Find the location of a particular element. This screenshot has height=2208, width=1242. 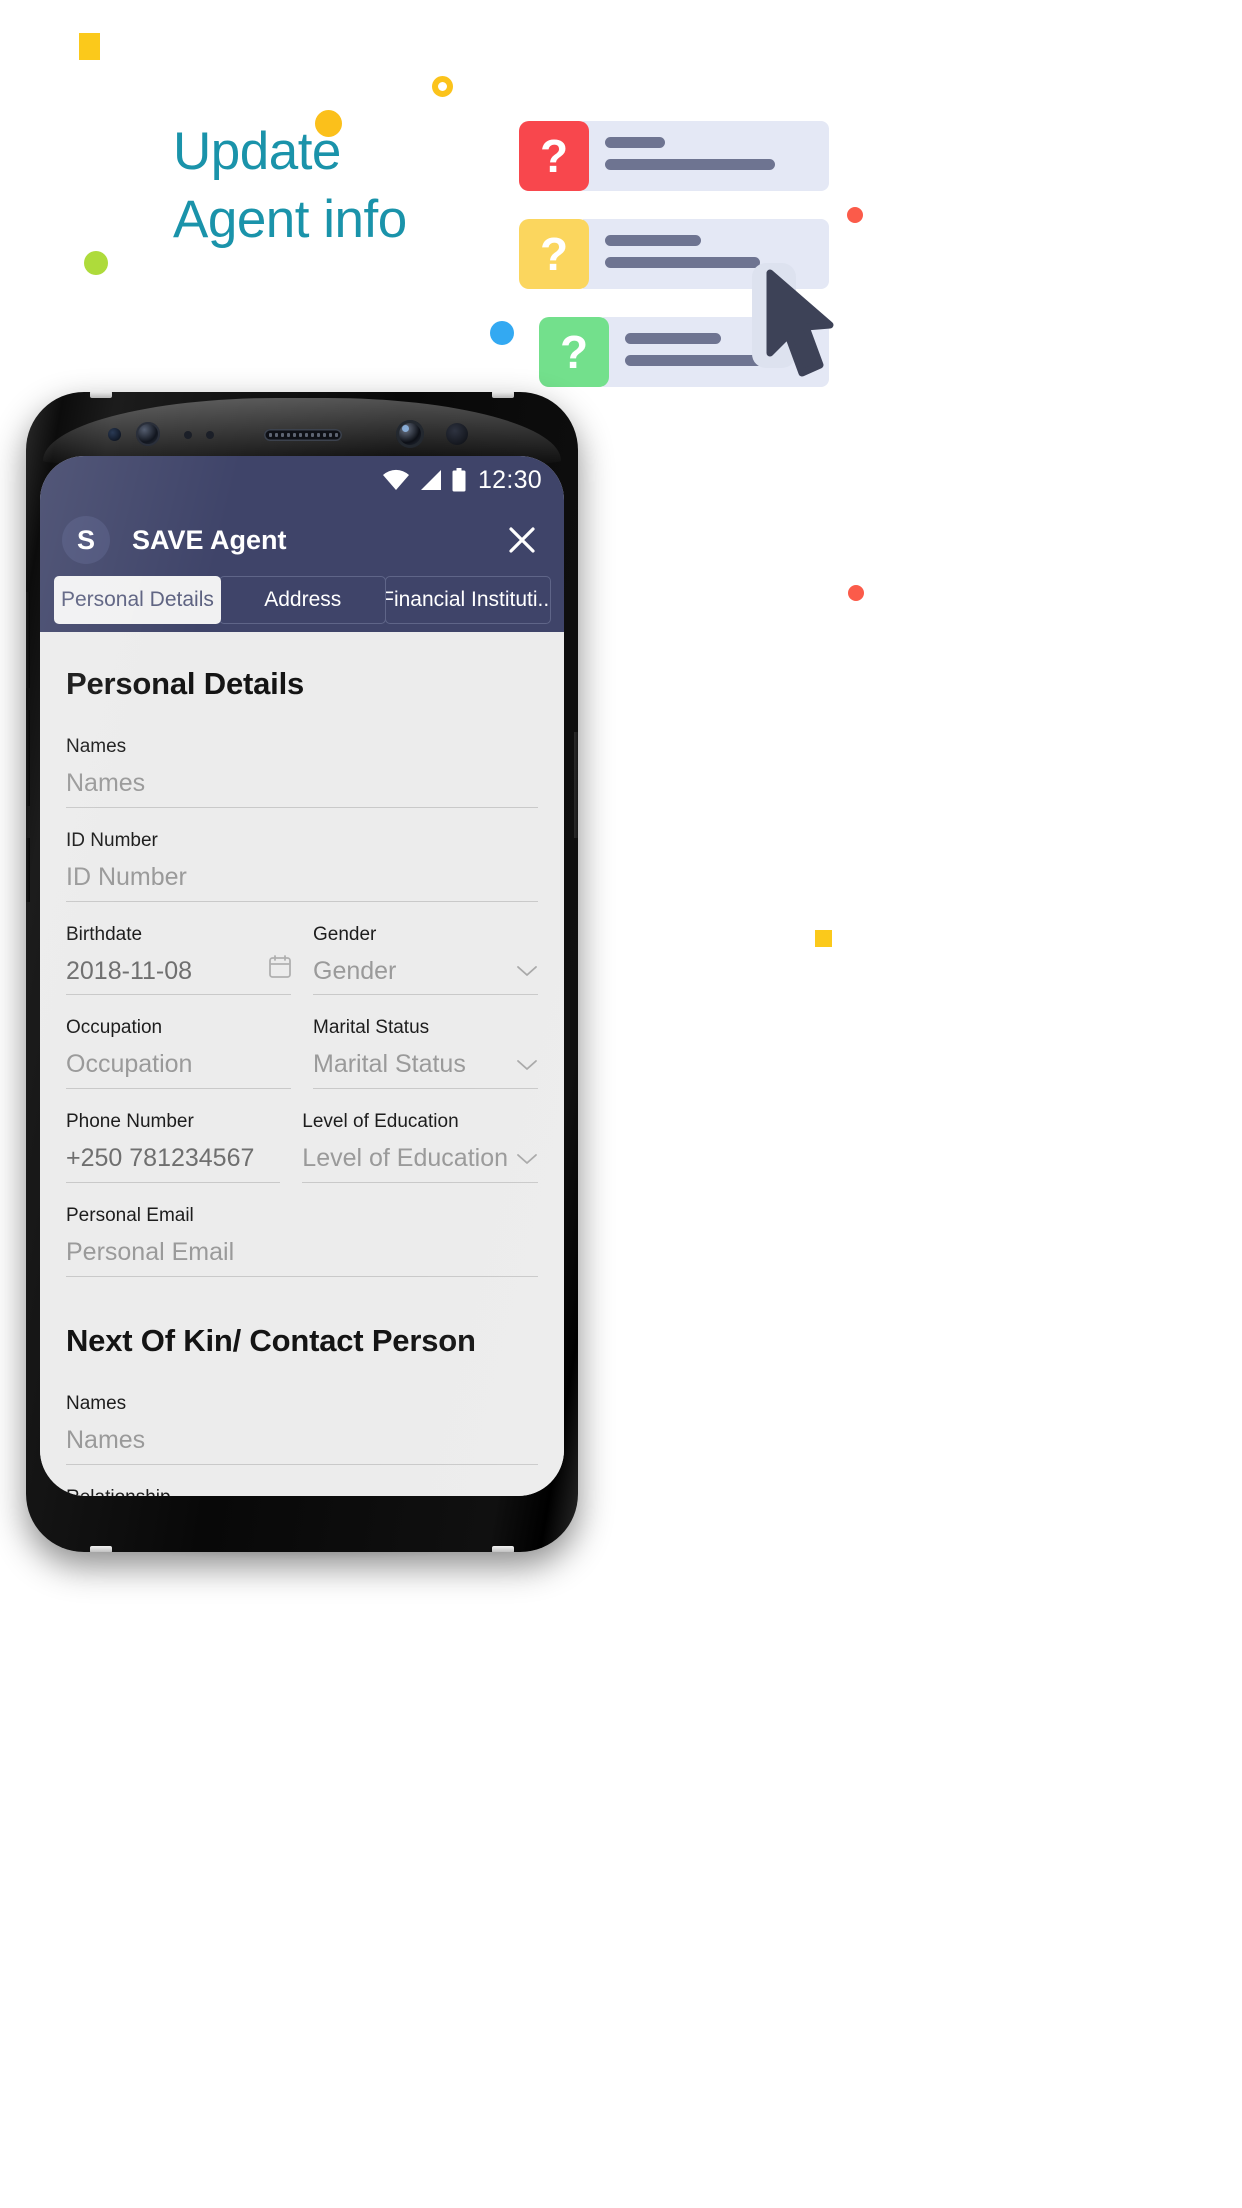

field-label: Birthdate is located at coordinates (104, 934).